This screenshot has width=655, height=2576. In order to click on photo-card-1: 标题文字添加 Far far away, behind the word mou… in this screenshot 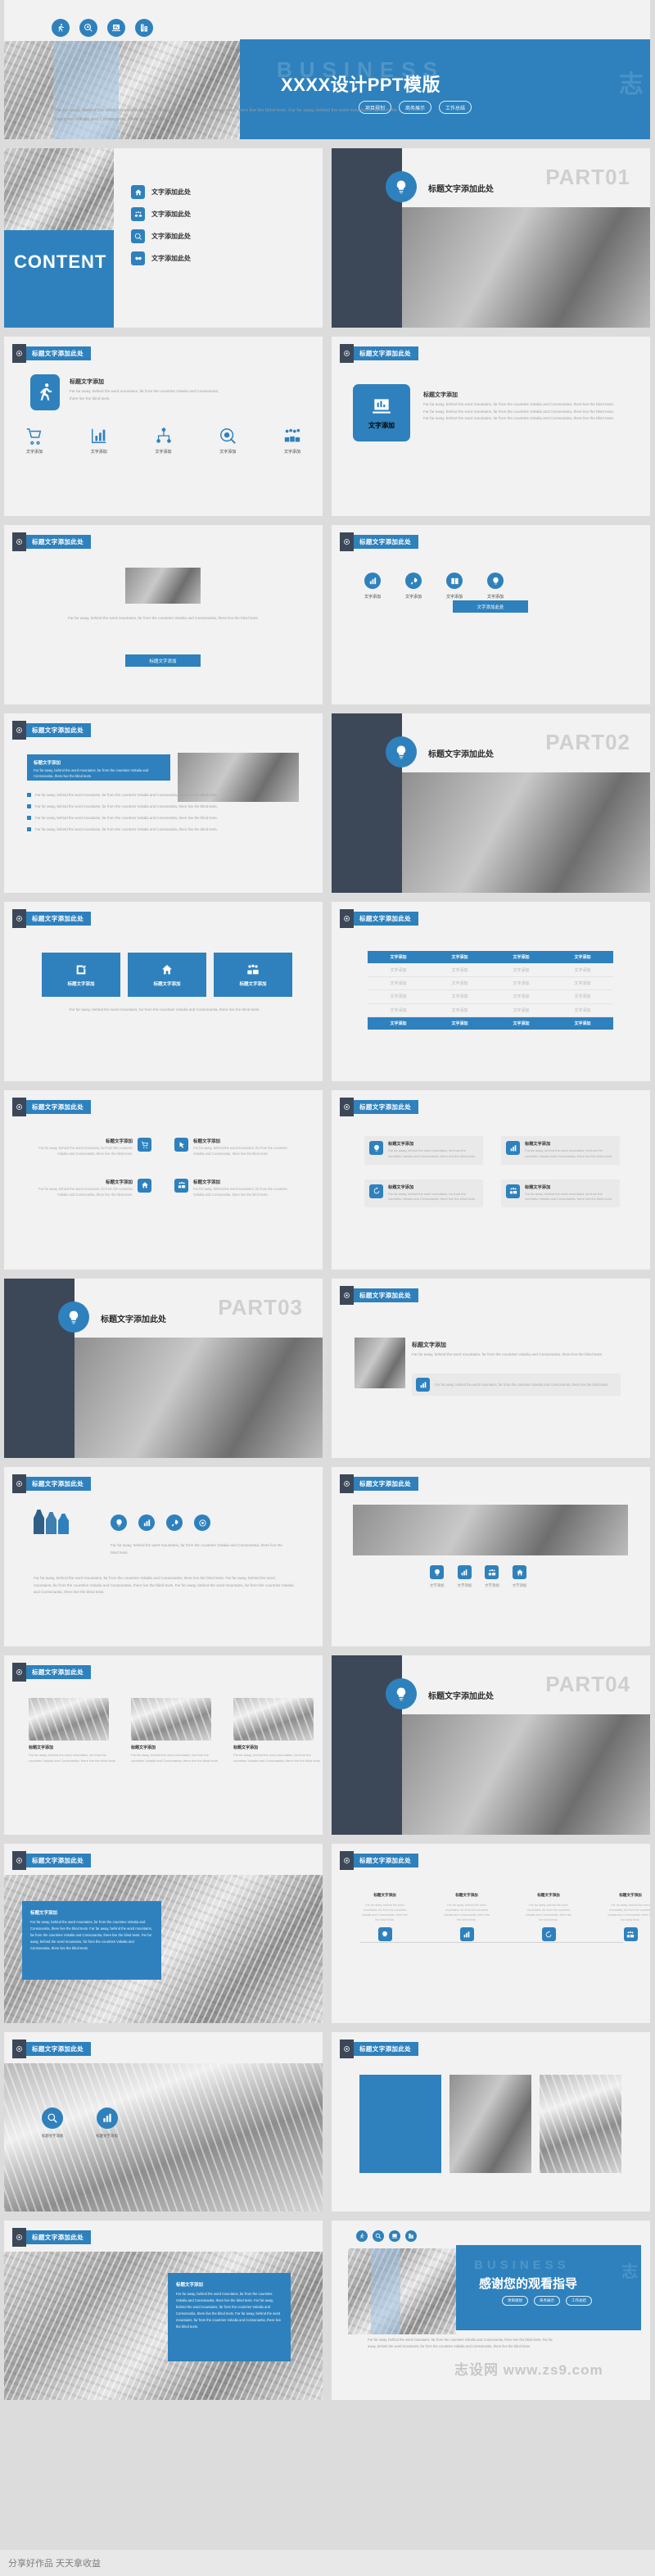, I will do `click(175, 1730)`.